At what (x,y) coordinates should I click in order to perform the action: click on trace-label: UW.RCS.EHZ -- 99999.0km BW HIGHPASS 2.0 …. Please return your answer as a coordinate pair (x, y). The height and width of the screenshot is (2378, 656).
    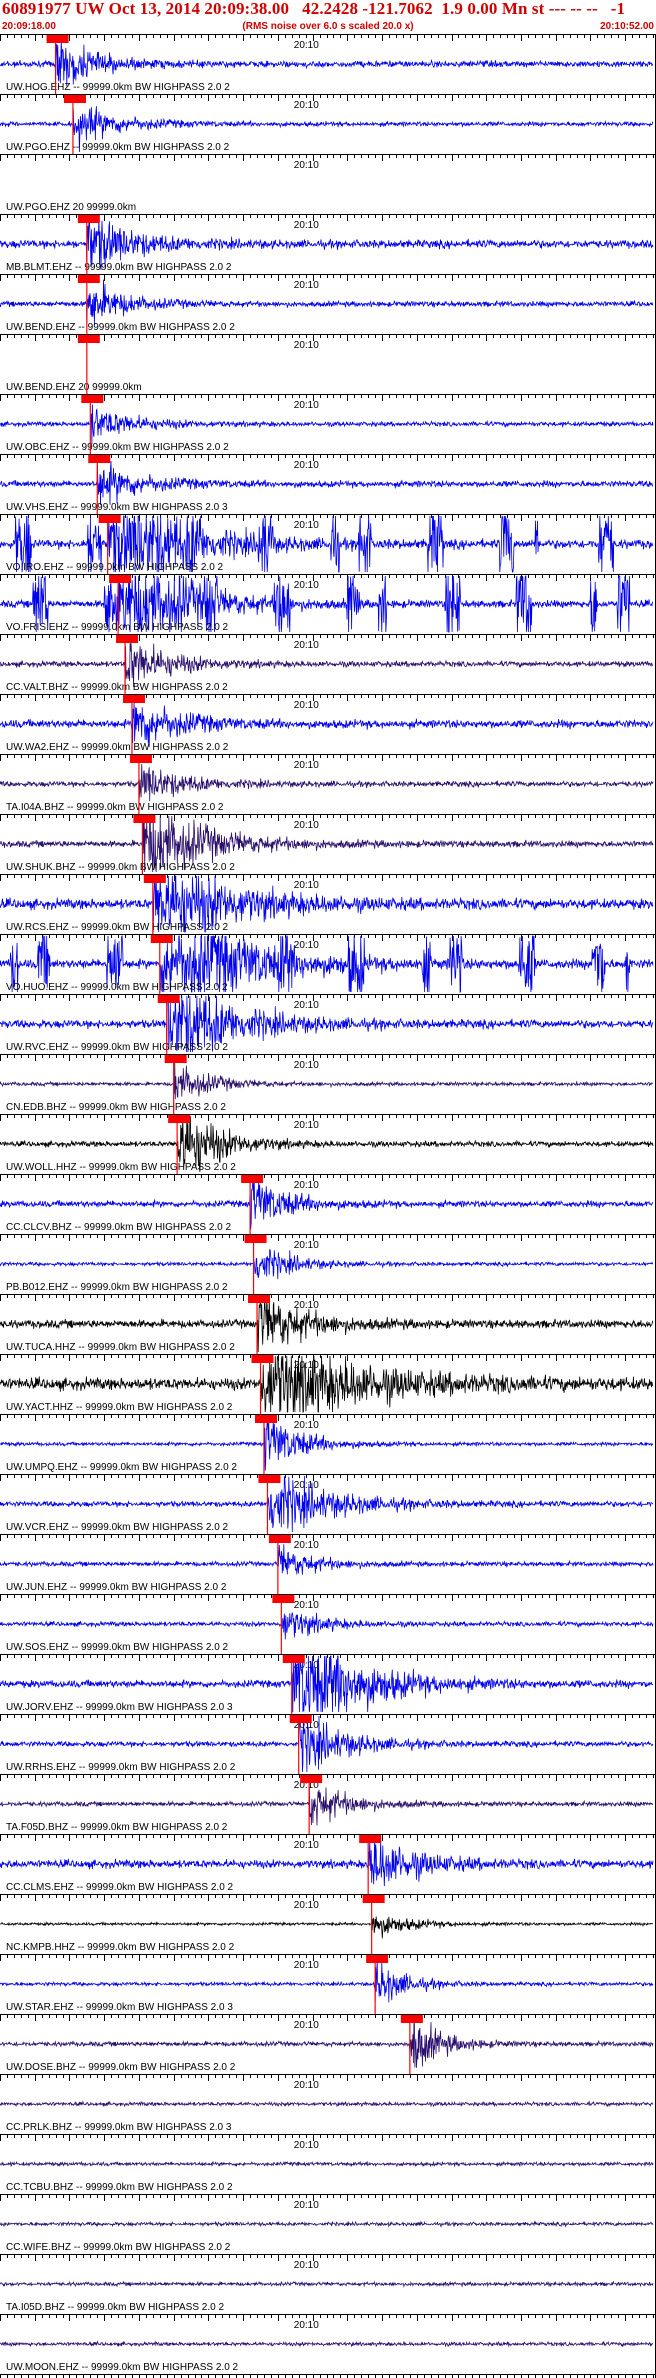
    Looking at the image, I should click on (117, 927).